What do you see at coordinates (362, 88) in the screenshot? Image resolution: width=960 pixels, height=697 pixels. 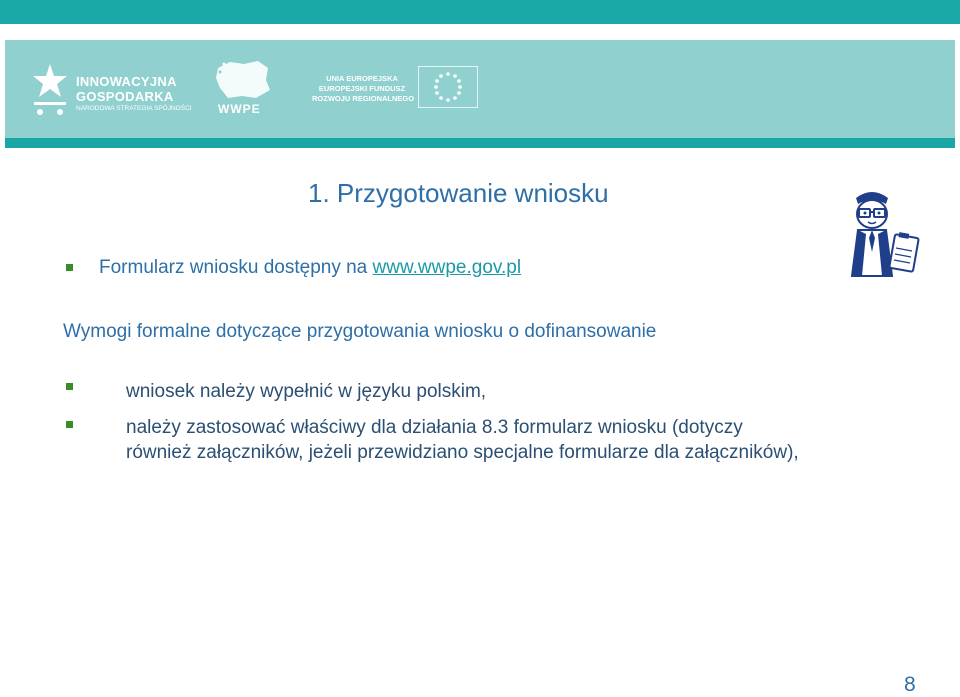 I see `eu-logo-line2: EUROPEJSKI FUNDUSZ` at bounding box center [362, 88].